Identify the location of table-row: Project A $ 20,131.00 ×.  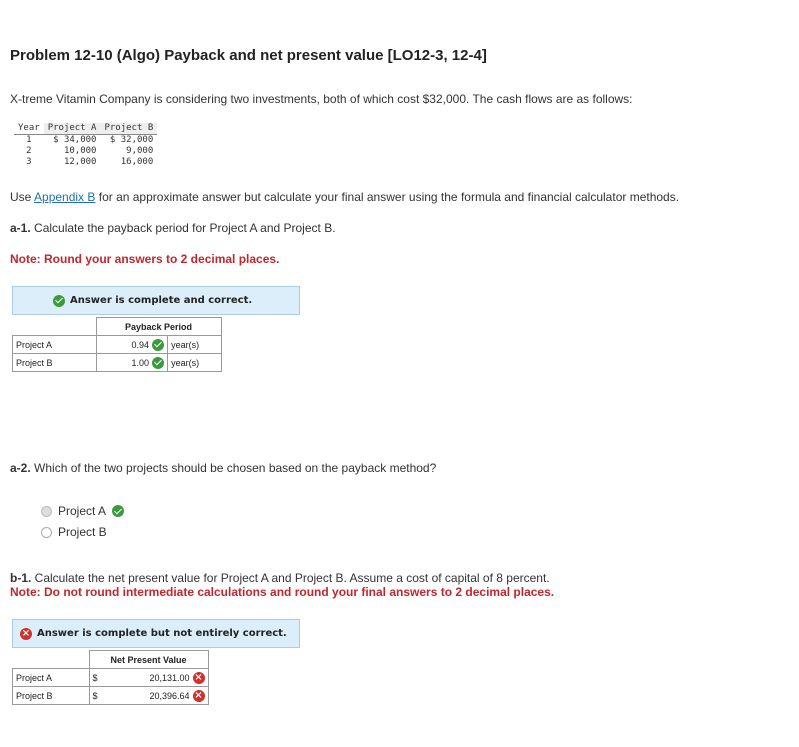
(110, 677).